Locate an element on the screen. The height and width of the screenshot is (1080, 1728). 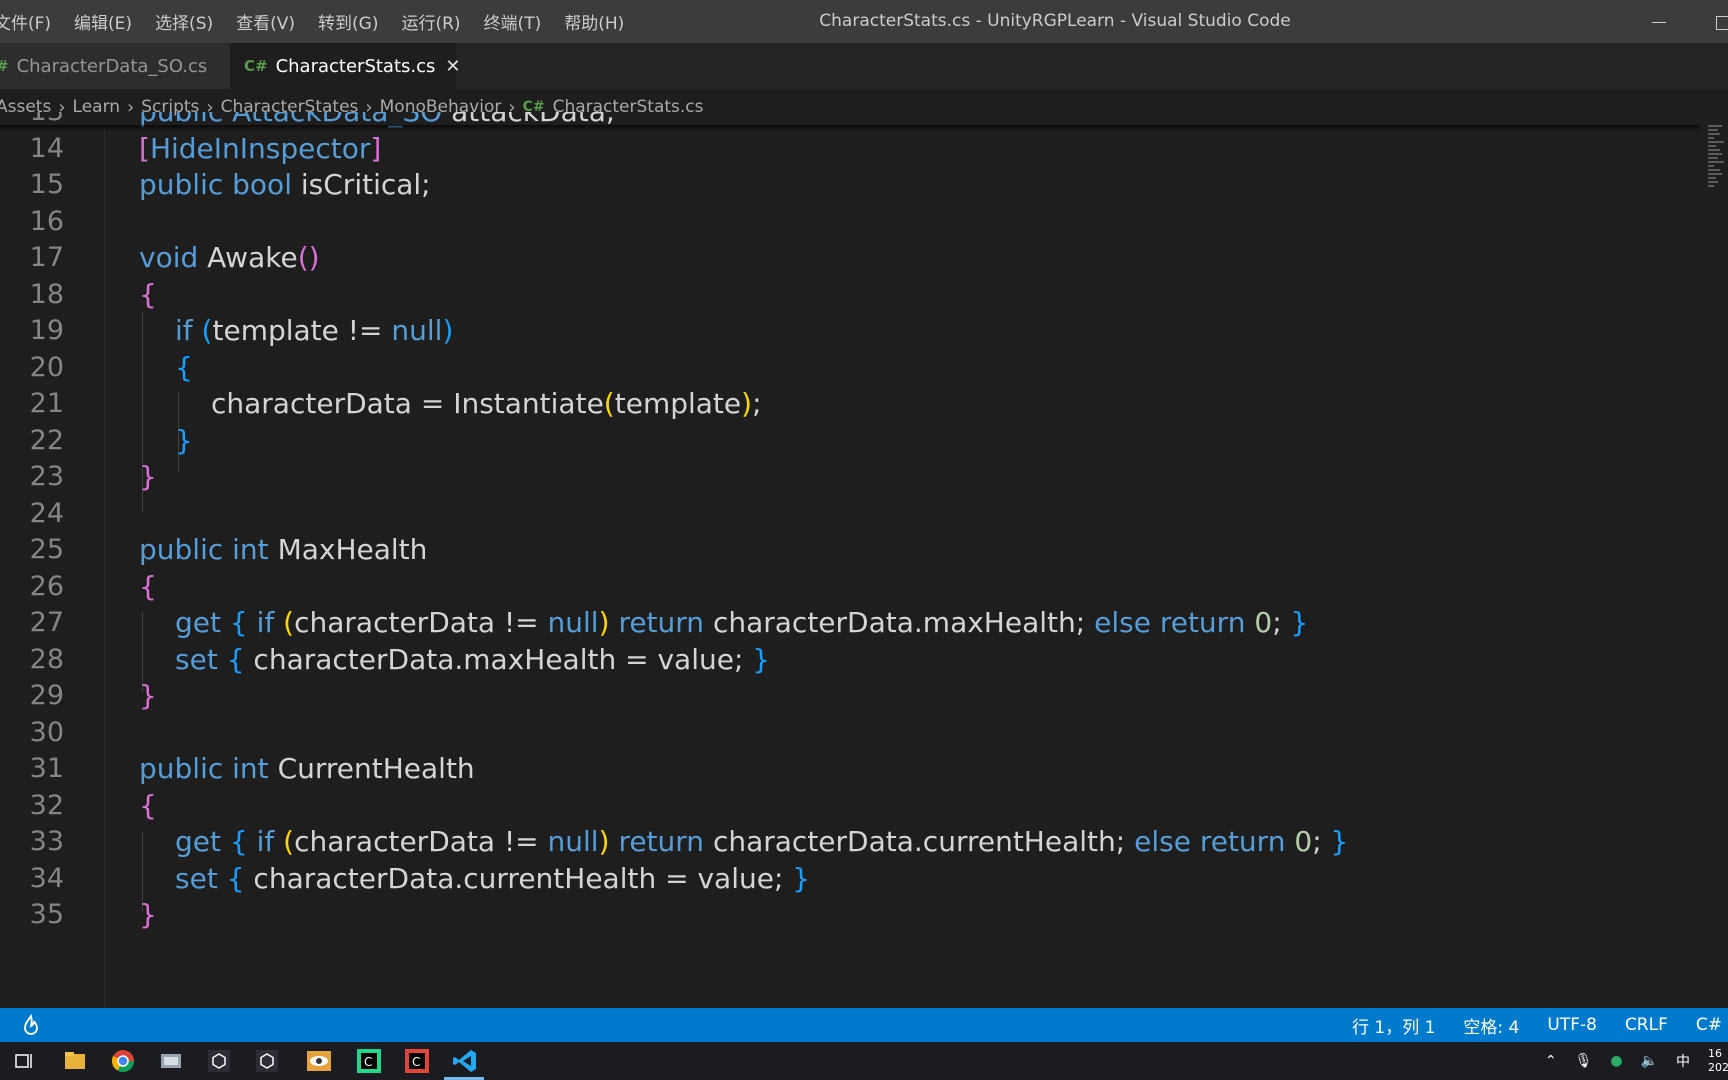
minimap is located at coordinates (1718, 195).